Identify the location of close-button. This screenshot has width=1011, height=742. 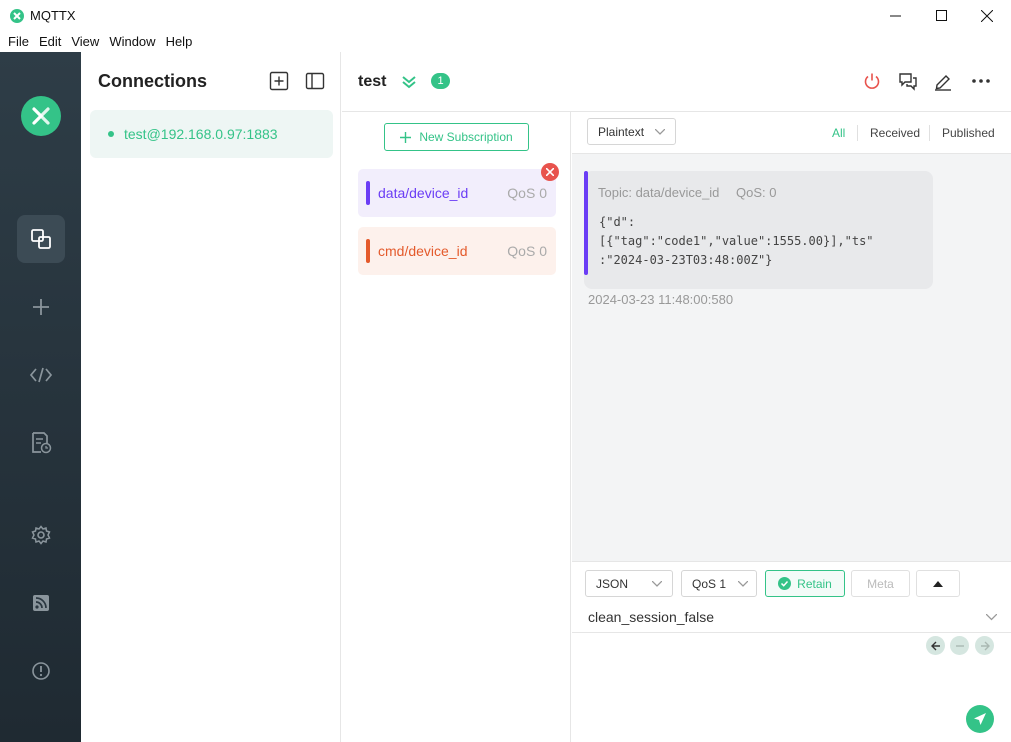
(987, 15).